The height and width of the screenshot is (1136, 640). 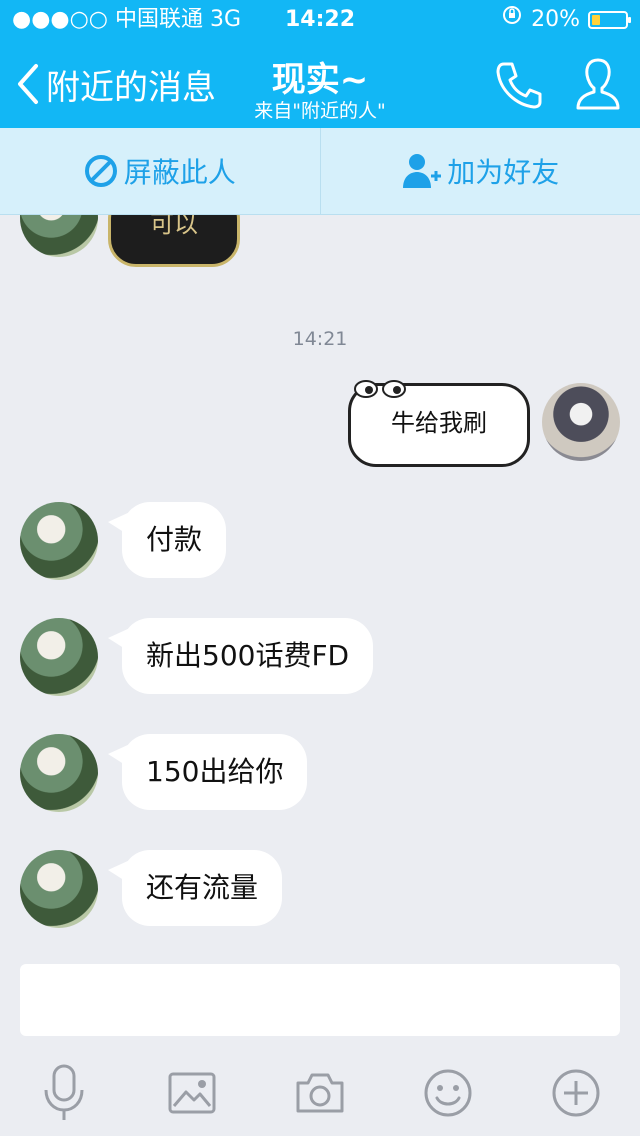 I want to click on profile-button, so click(x=598, y=86).